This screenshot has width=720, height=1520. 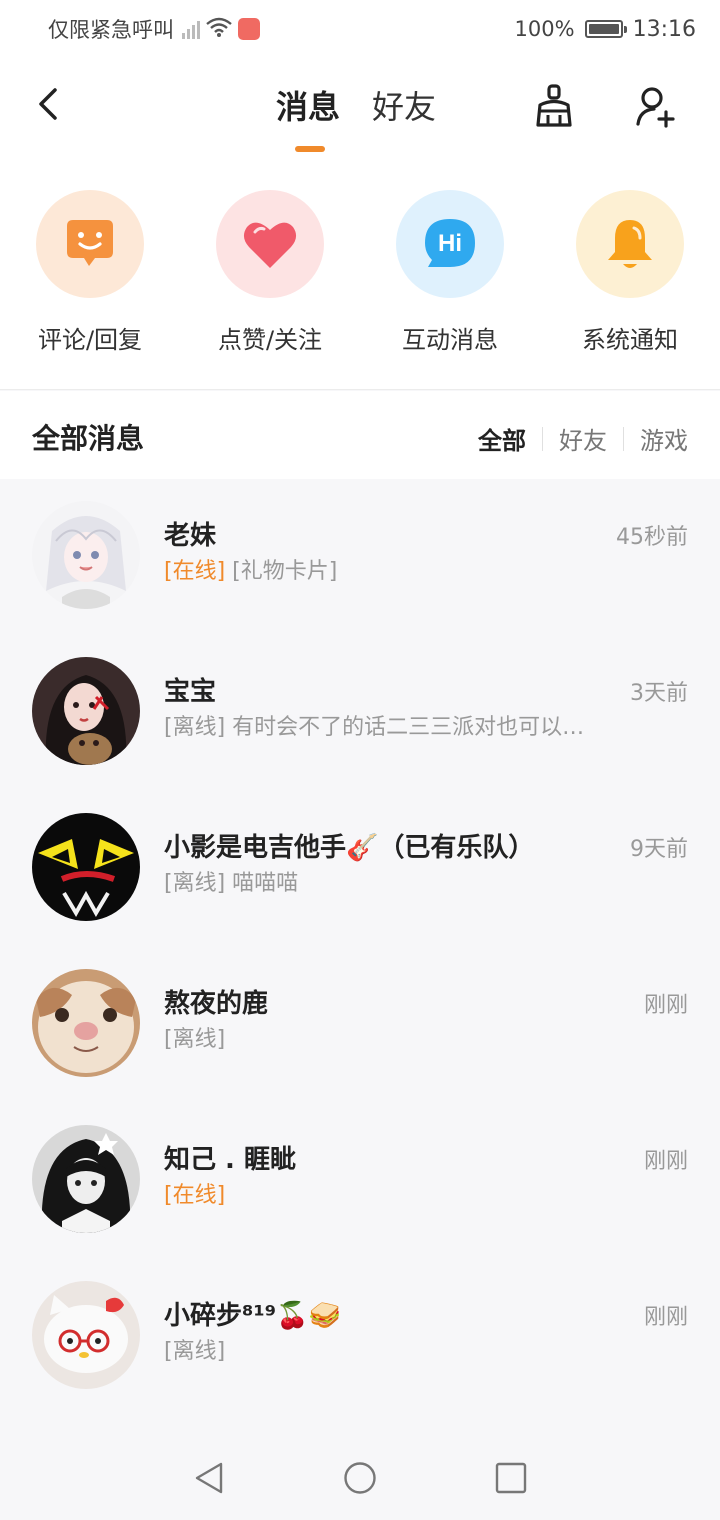 I want to click on likes-follows-button: 点赞/关注, so click(x=270, y=272).